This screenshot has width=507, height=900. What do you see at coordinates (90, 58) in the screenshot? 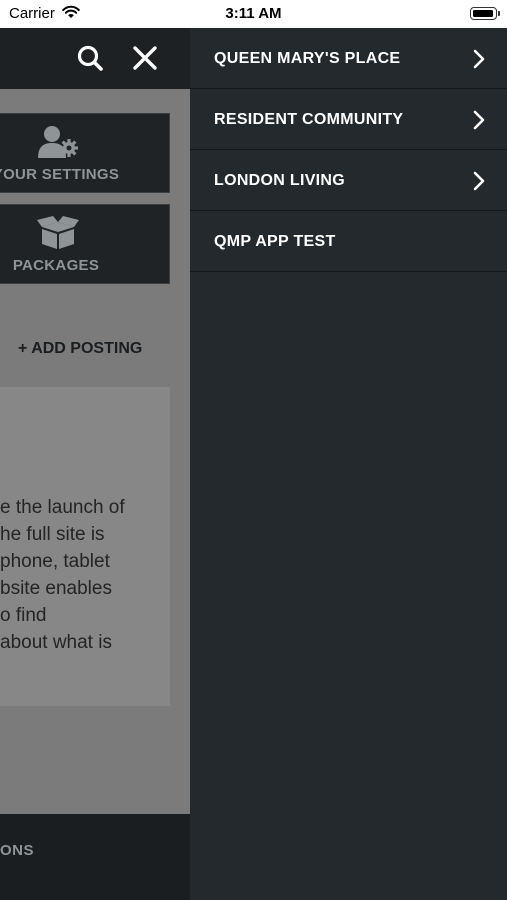
I see `search-icon` at bounding box center [90, 58].